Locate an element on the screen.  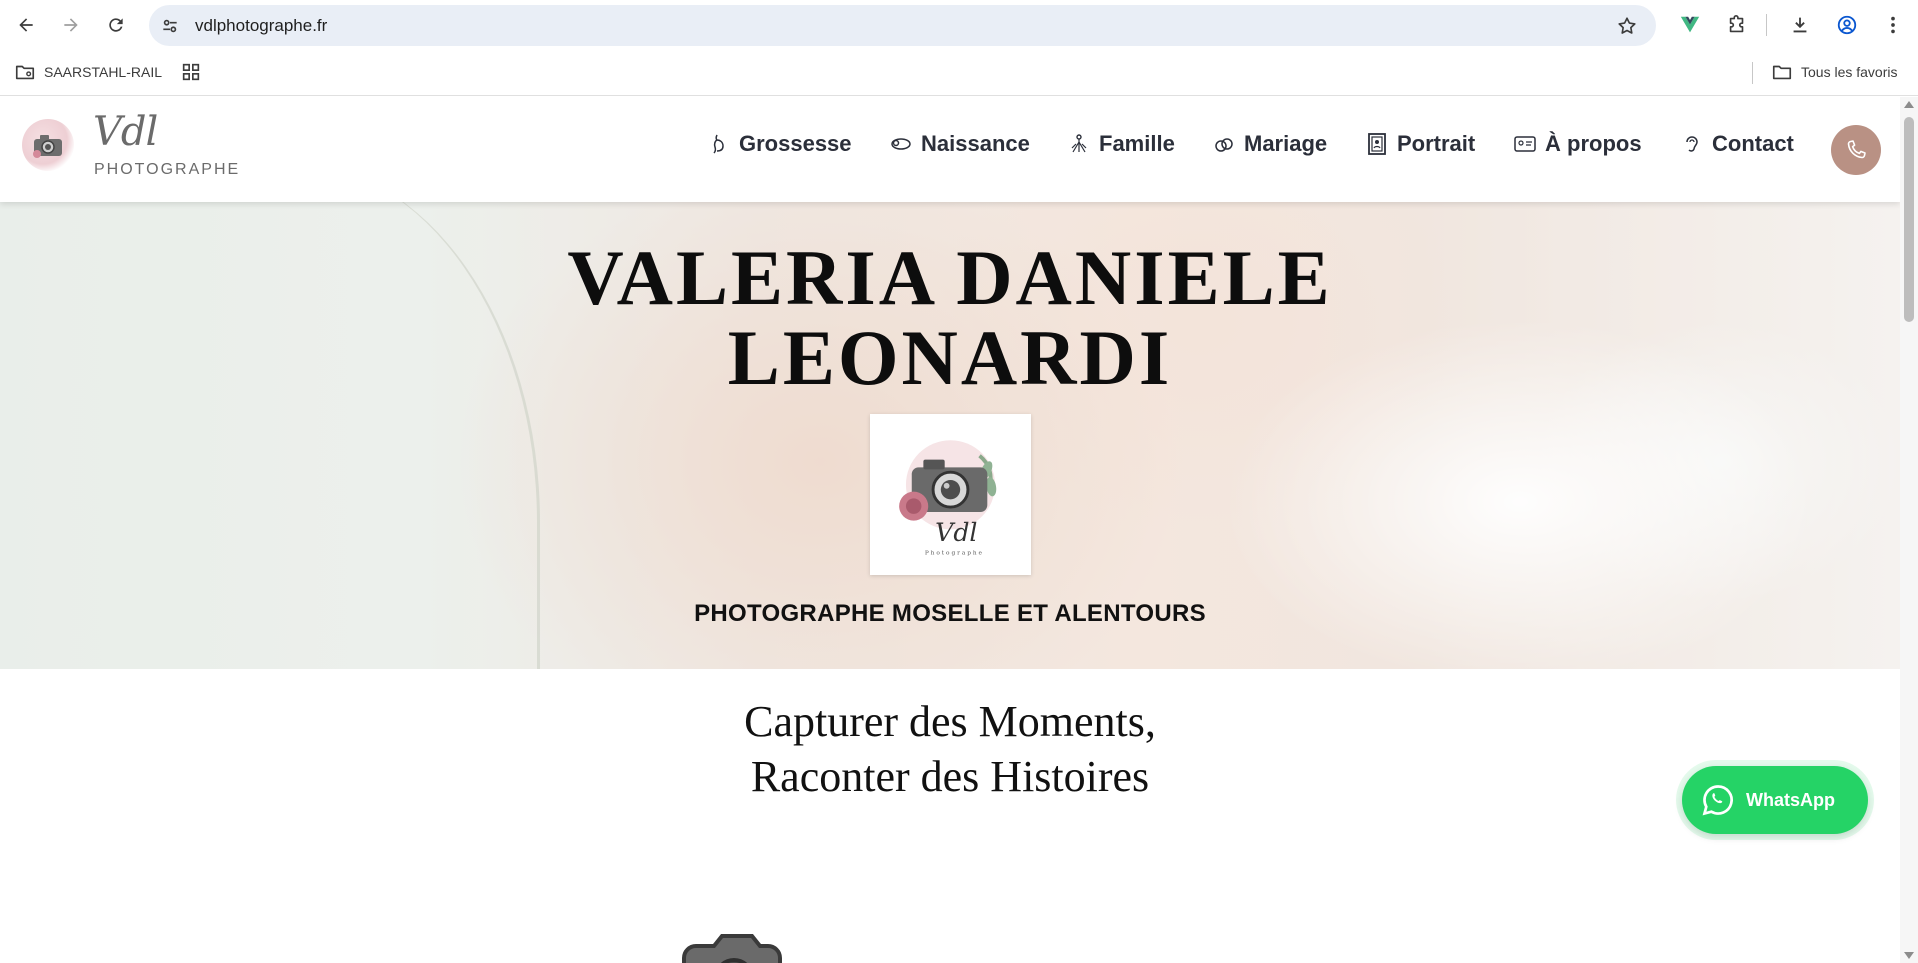
download-icon is located at coordinates (1800, 25).